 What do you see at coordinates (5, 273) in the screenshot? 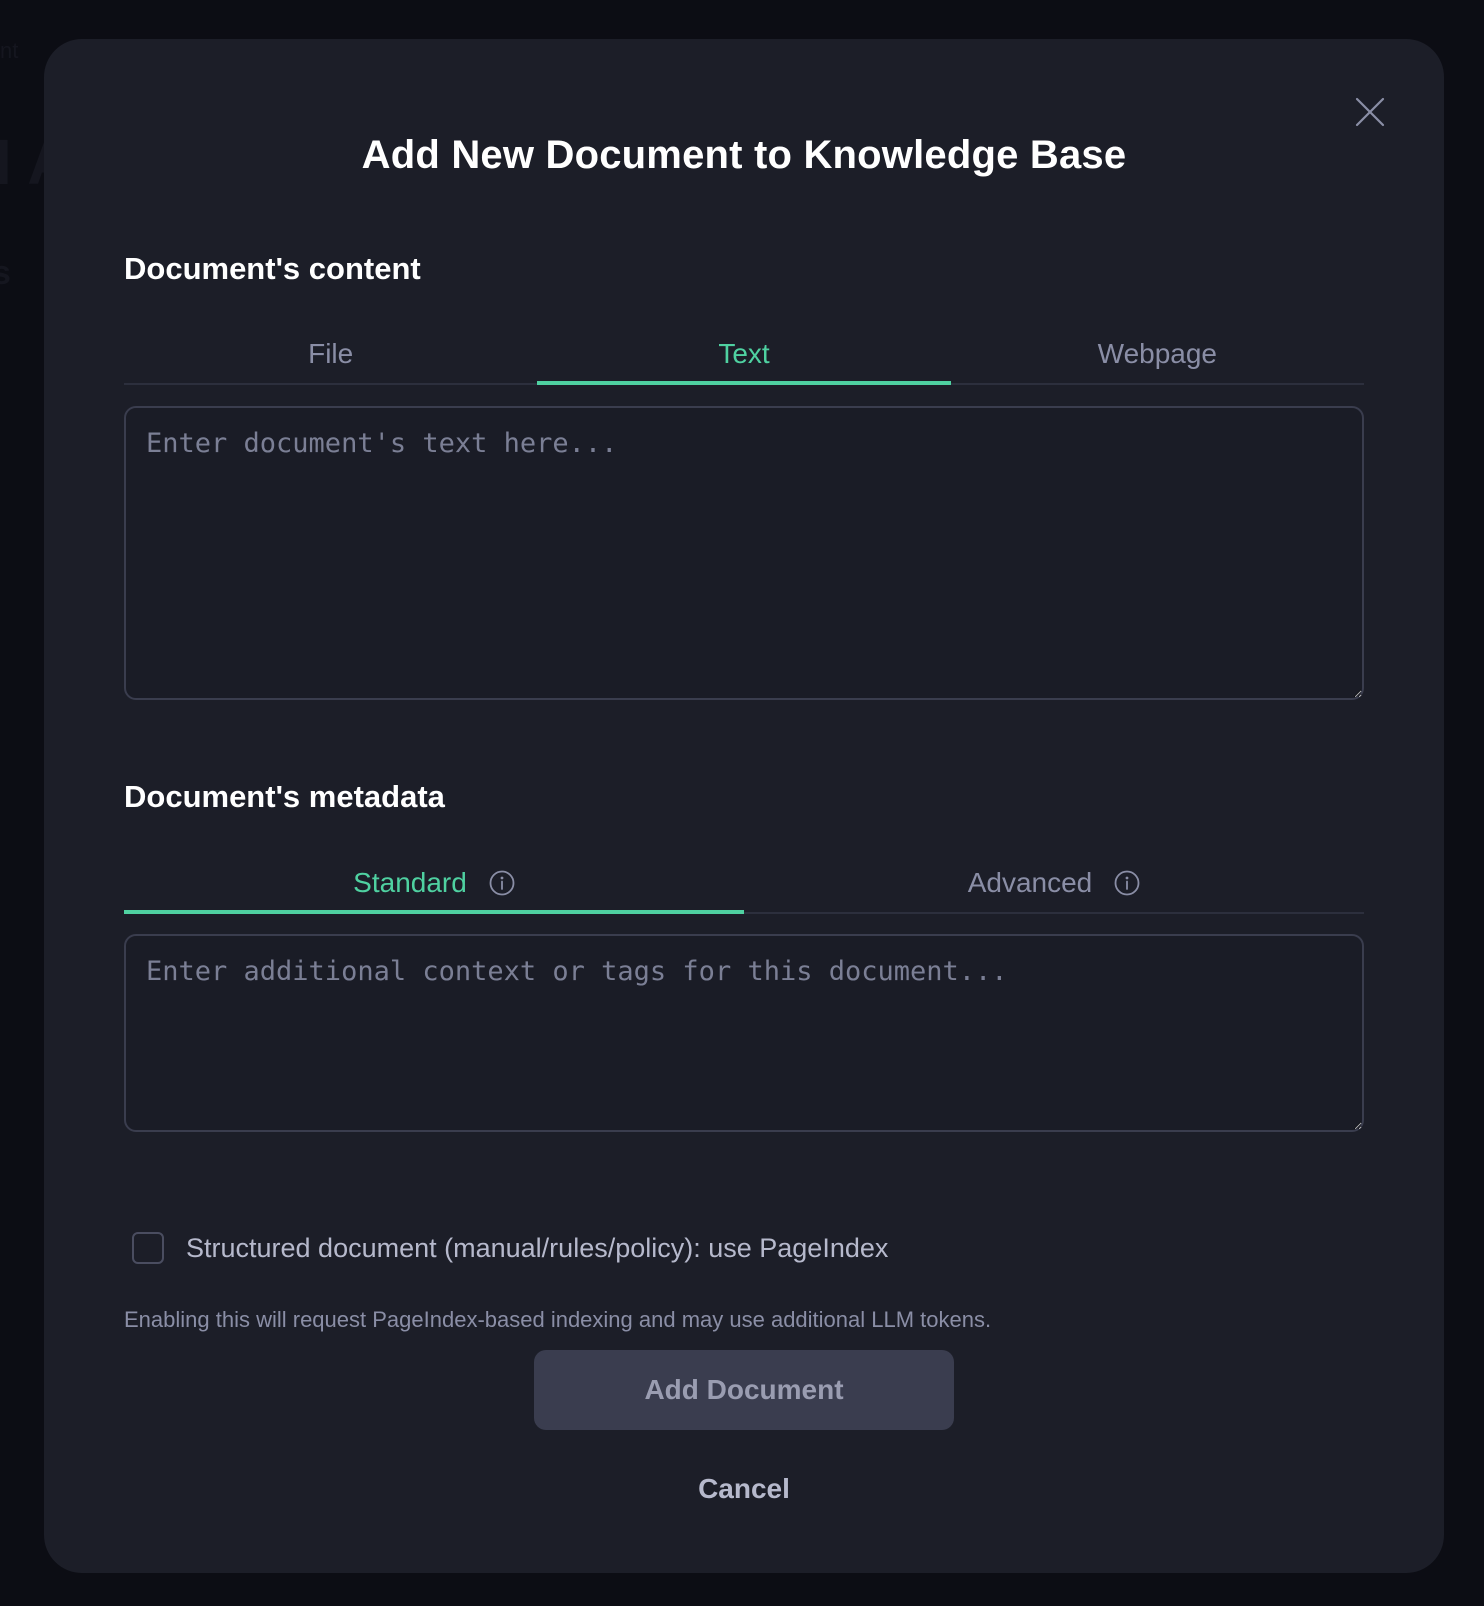
I see `backdrop-text-fragment: s` at bounding box center [5, 273].